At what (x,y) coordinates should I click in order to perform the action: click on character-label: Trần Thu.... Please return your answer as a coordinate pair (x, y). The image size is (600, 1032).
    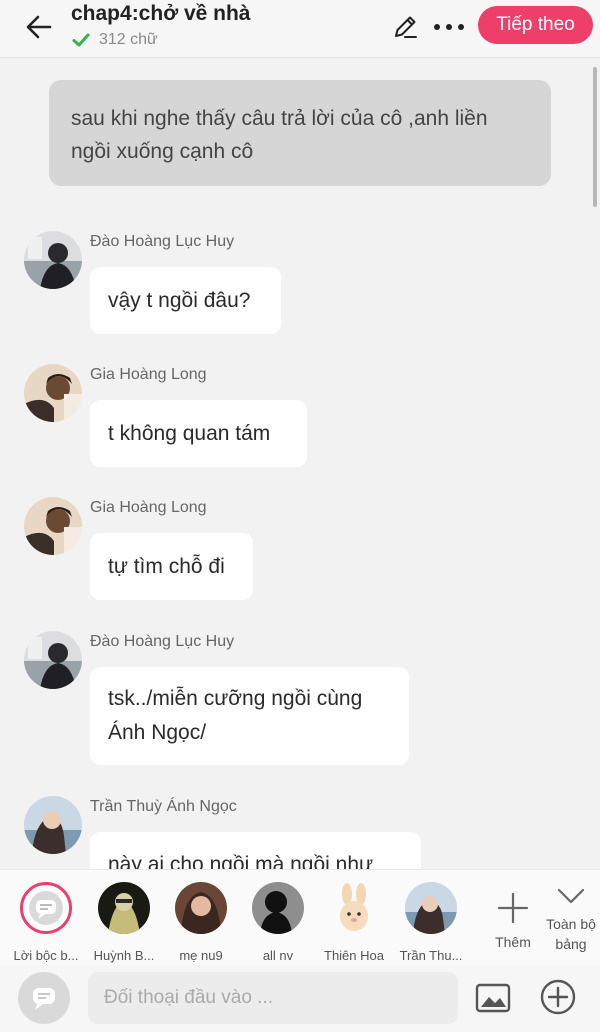
    Looking at the image, I should click on (431, 955).